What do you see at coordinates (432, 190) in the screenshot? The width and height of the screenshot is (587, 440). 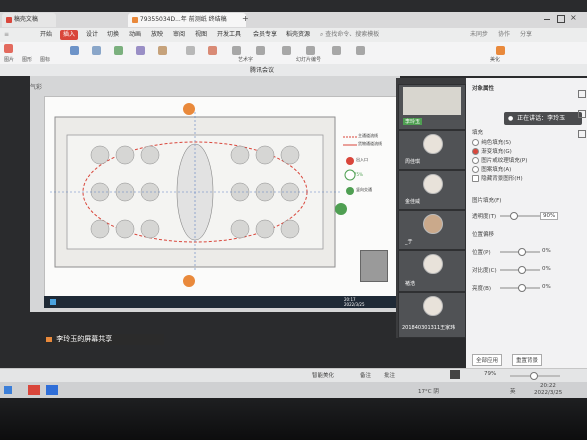 I see `participant-tile-3: 金佳威` at bounding box center [432, 190].